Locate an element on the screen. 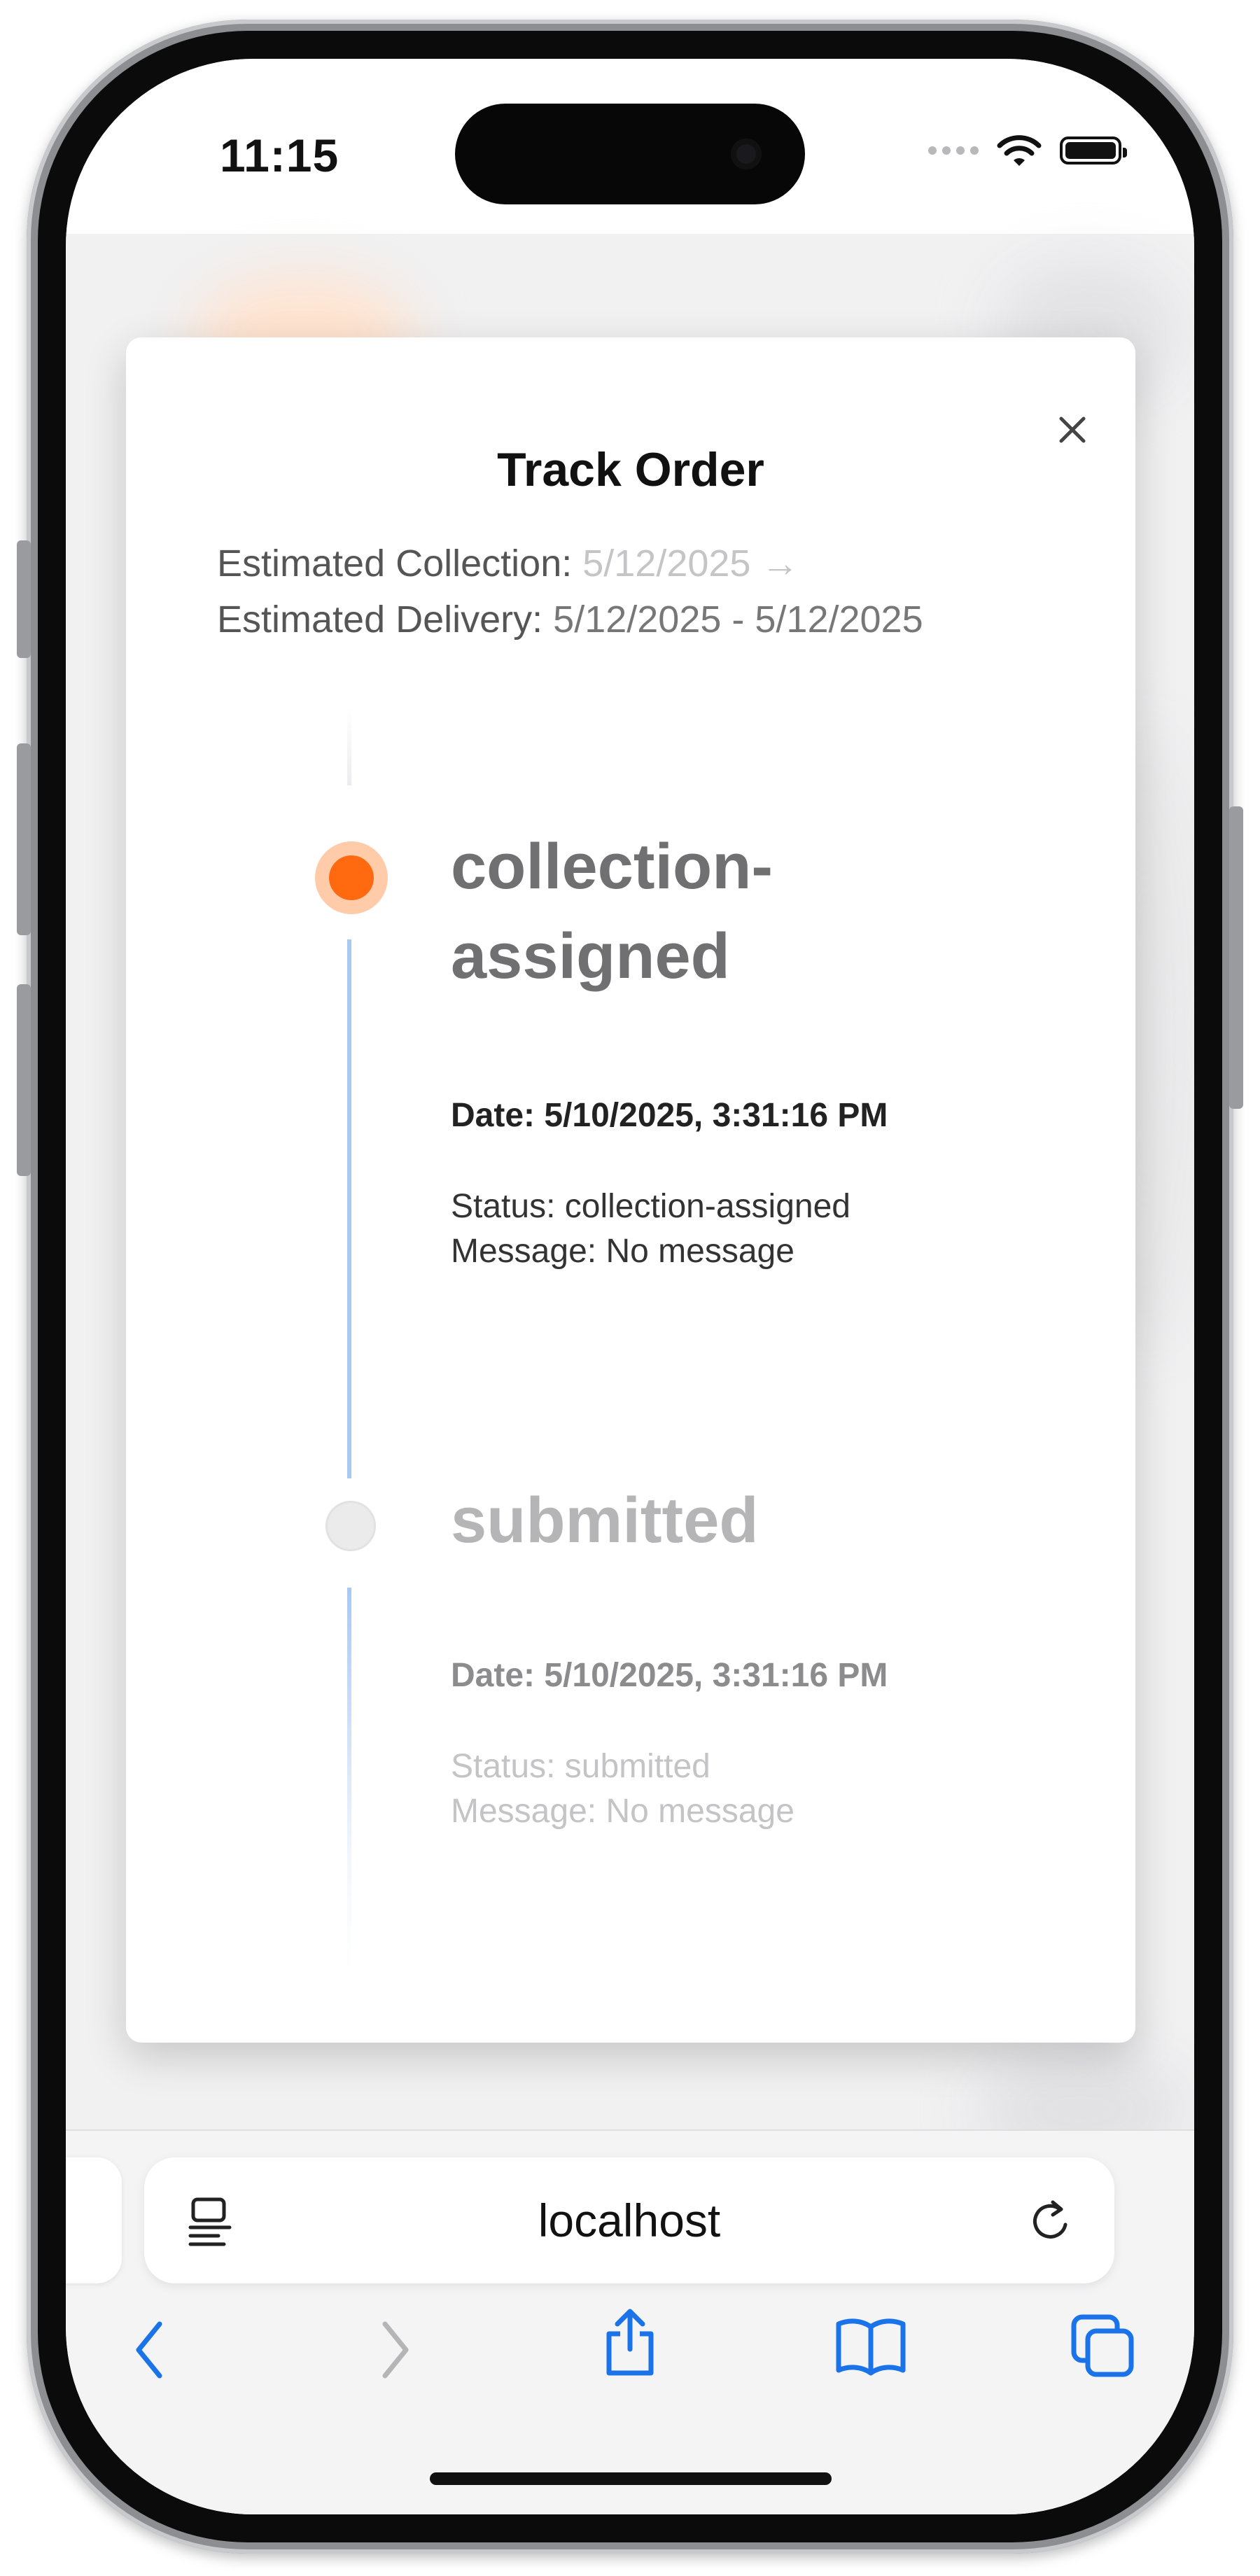 This screenshot has width=1260, height=2576. home-indicator is located at coordinates (631, 2478).